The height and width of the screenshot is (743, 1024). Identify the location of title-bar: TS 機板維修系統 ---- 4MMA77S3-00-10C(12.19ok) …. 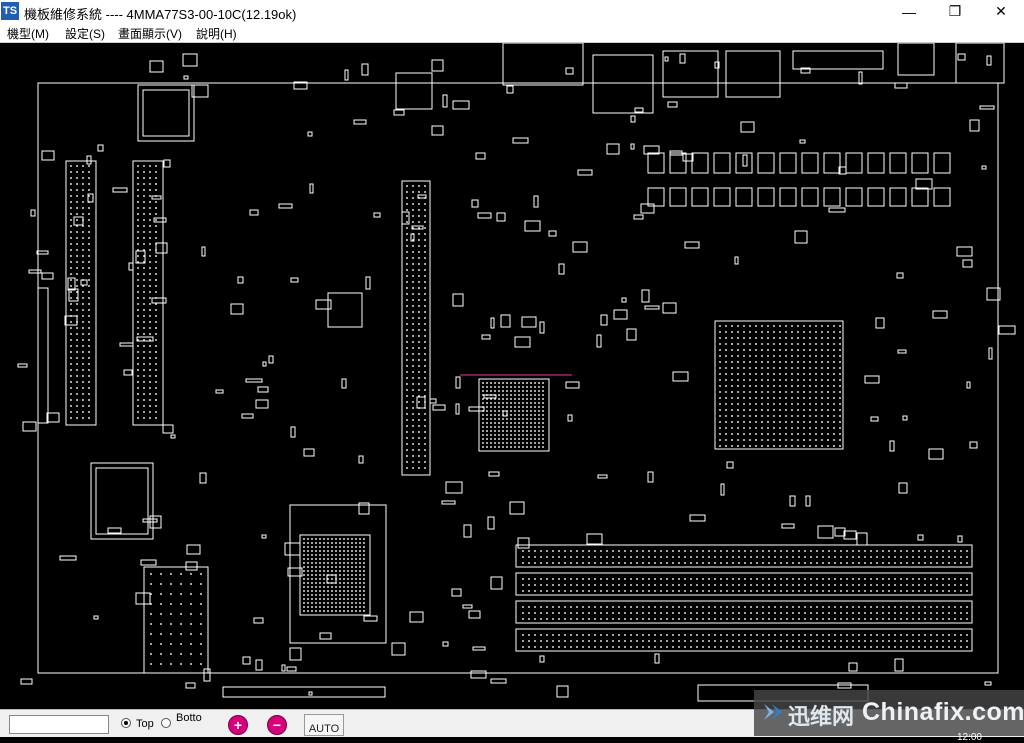
(512, 12).